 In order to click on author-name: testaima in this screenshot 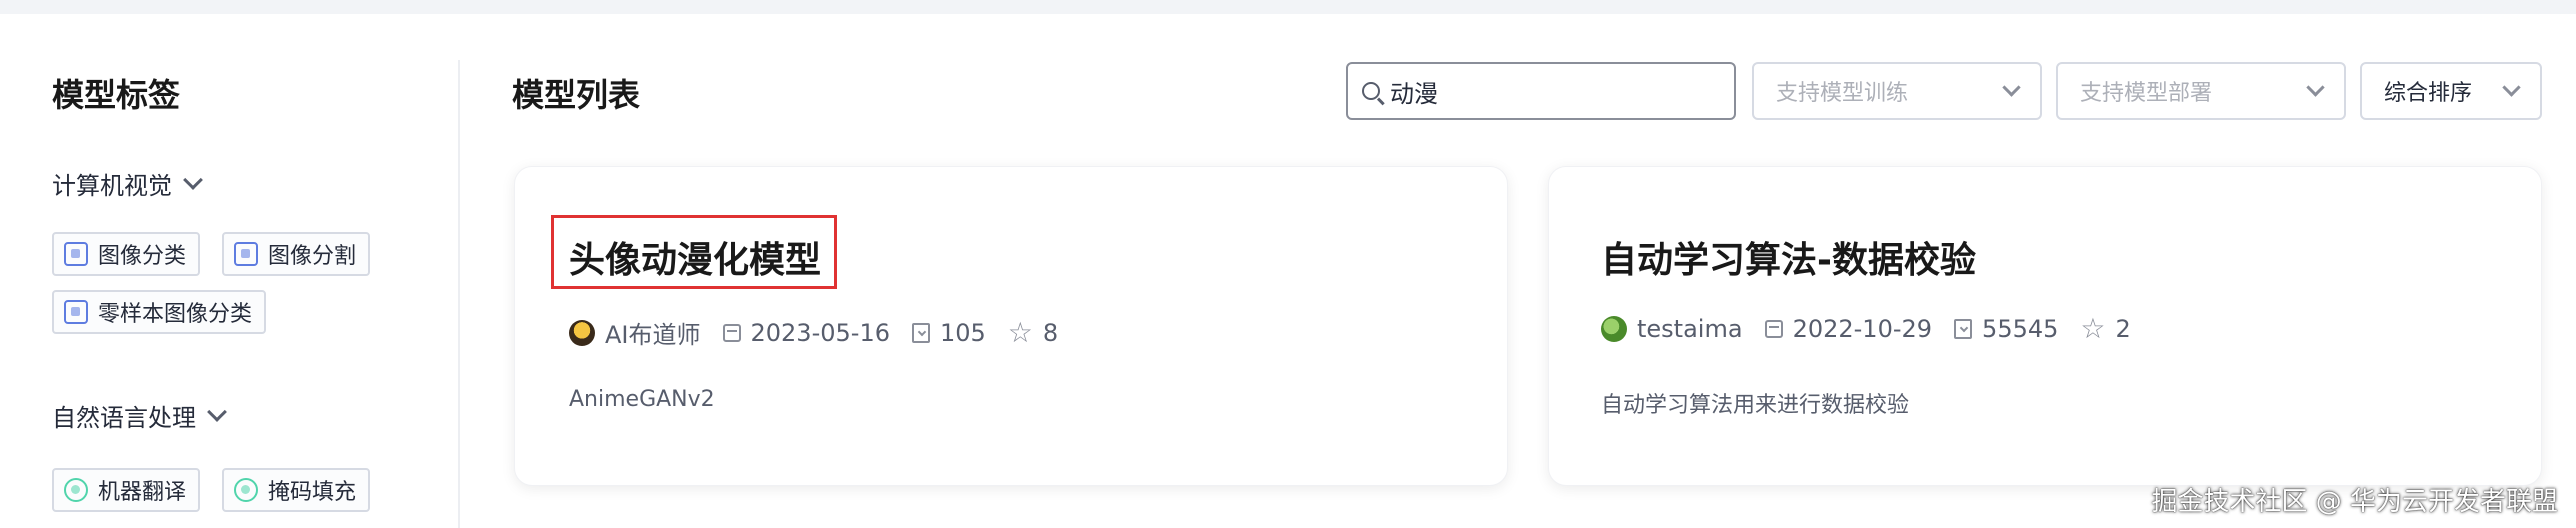, I will do `click(1690, 329)`.